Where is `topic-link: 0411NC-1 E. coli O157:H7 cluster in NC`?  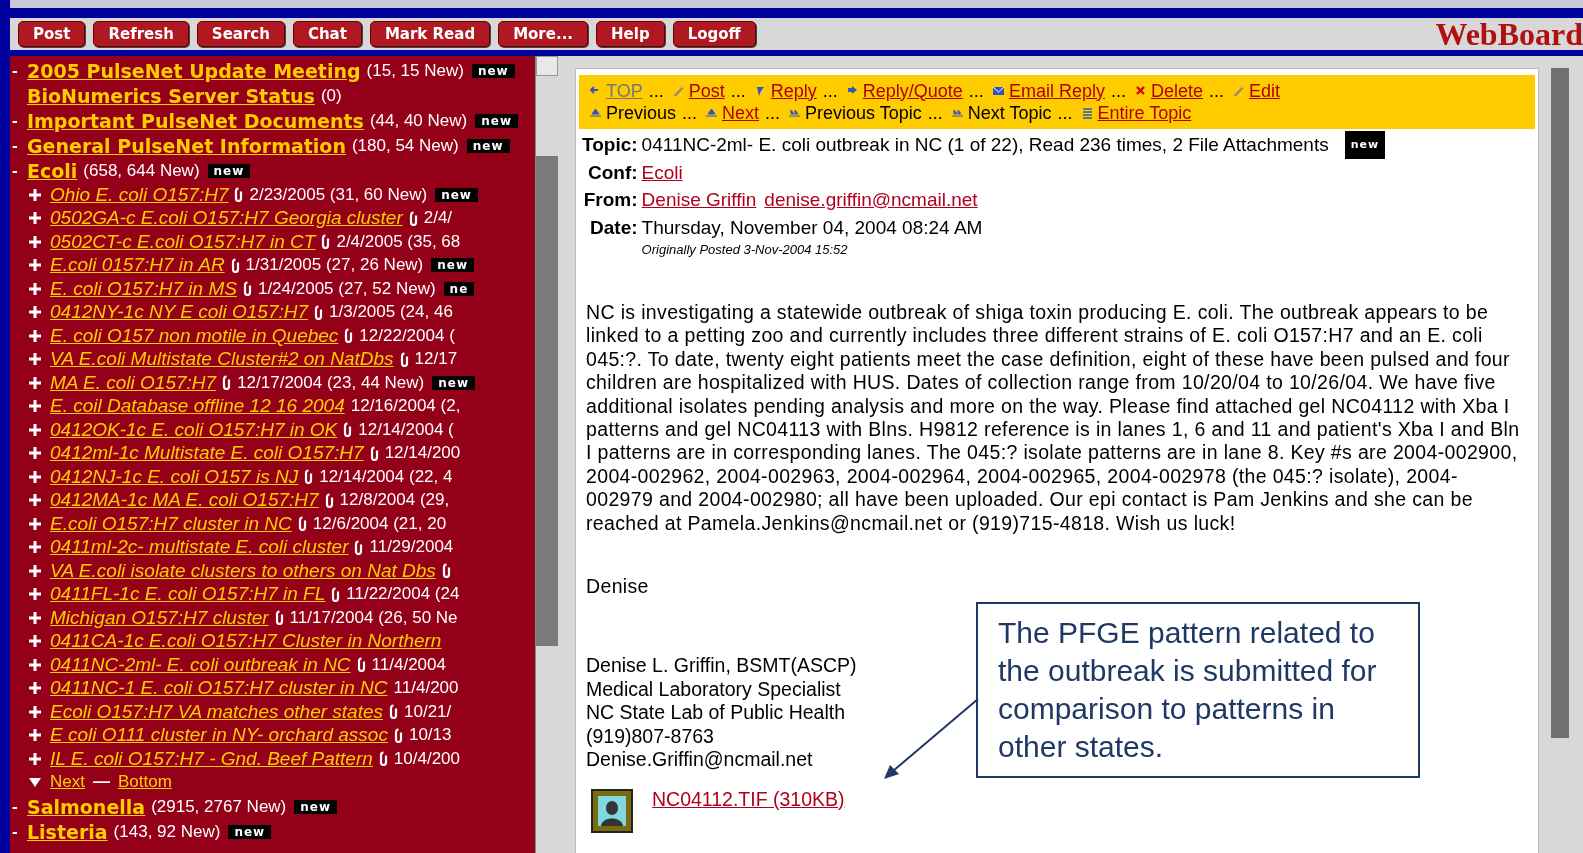 topic-link: 0411NC-1 E. coli O157:H7 cluster in NC is located at coordinates (219, 688).